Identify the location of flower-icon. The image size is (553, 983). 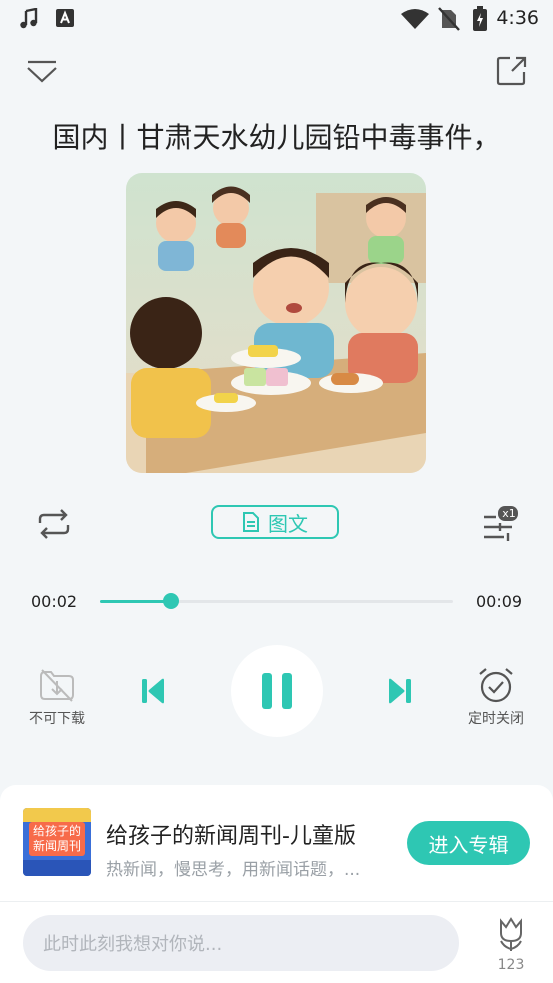
(511, 934).